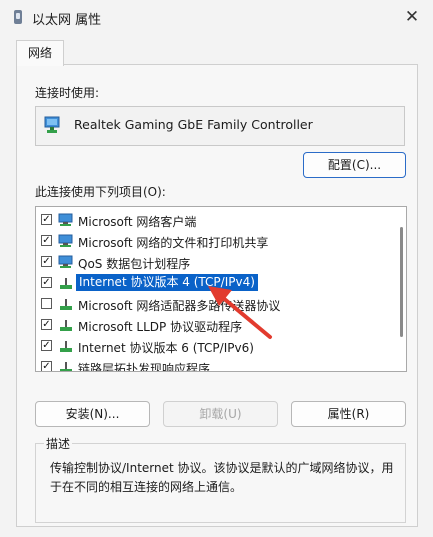  What do you see at coordinates (46, 303) in the screenshot?
I see `checkbox` at bounding box center [46, 303].